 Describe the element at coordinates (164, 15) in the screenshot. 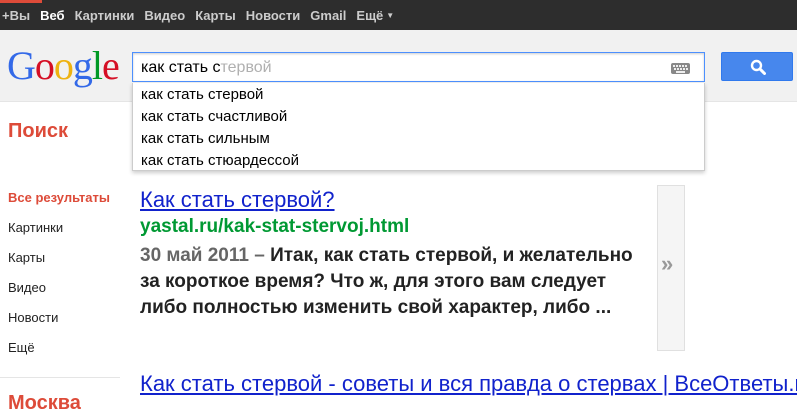

I see `topnav-video: Видео` at that location.